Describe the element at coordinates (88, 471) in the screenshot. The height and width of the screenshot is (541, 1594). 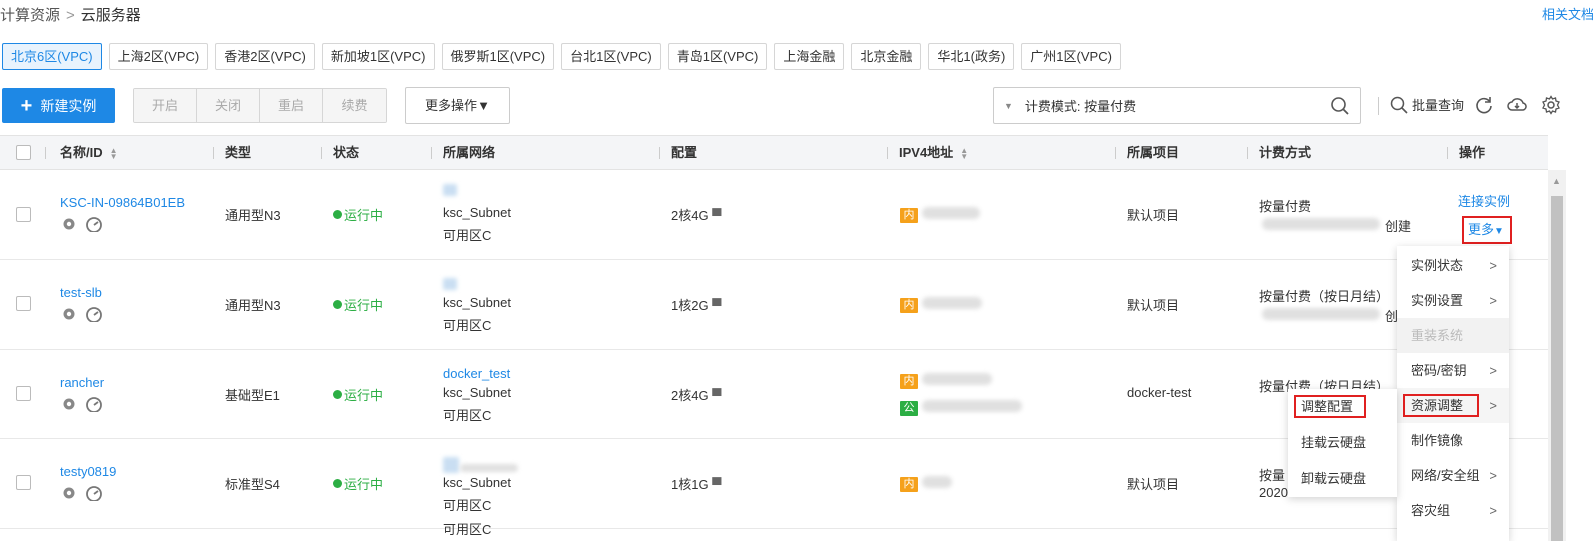
I see `instance-name-link: testy0819` at that location.